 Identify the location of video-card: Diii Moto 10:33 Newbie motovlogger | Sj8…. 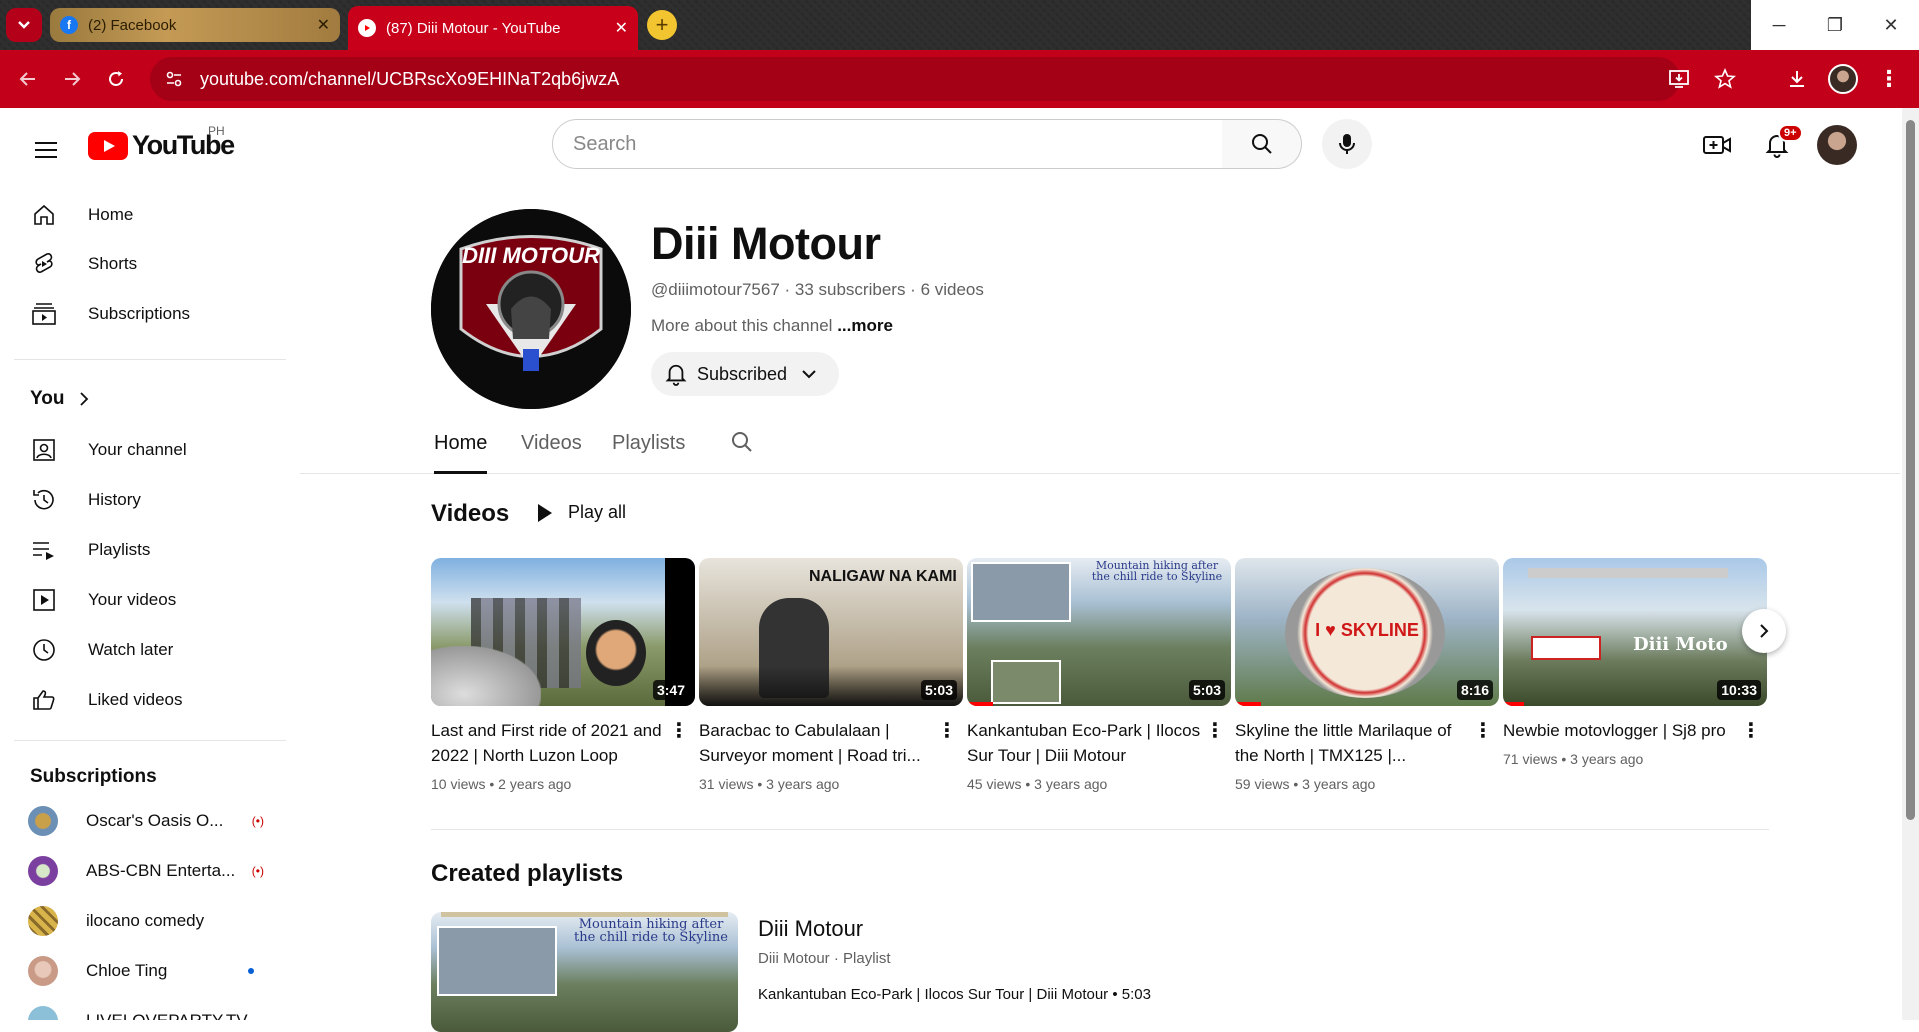
(1635, 662).